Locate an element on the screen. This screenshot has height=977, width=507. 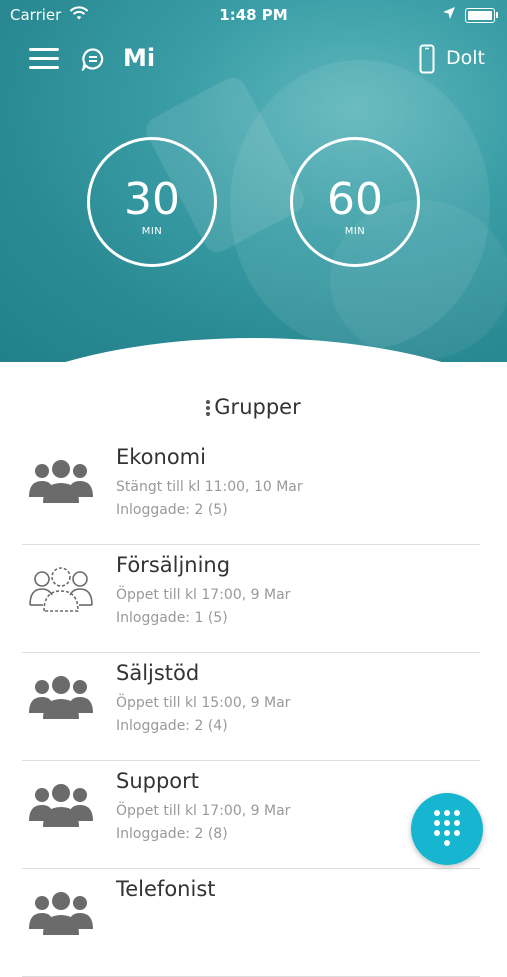
timer-value: 30 is located at coordinates (152, 199).